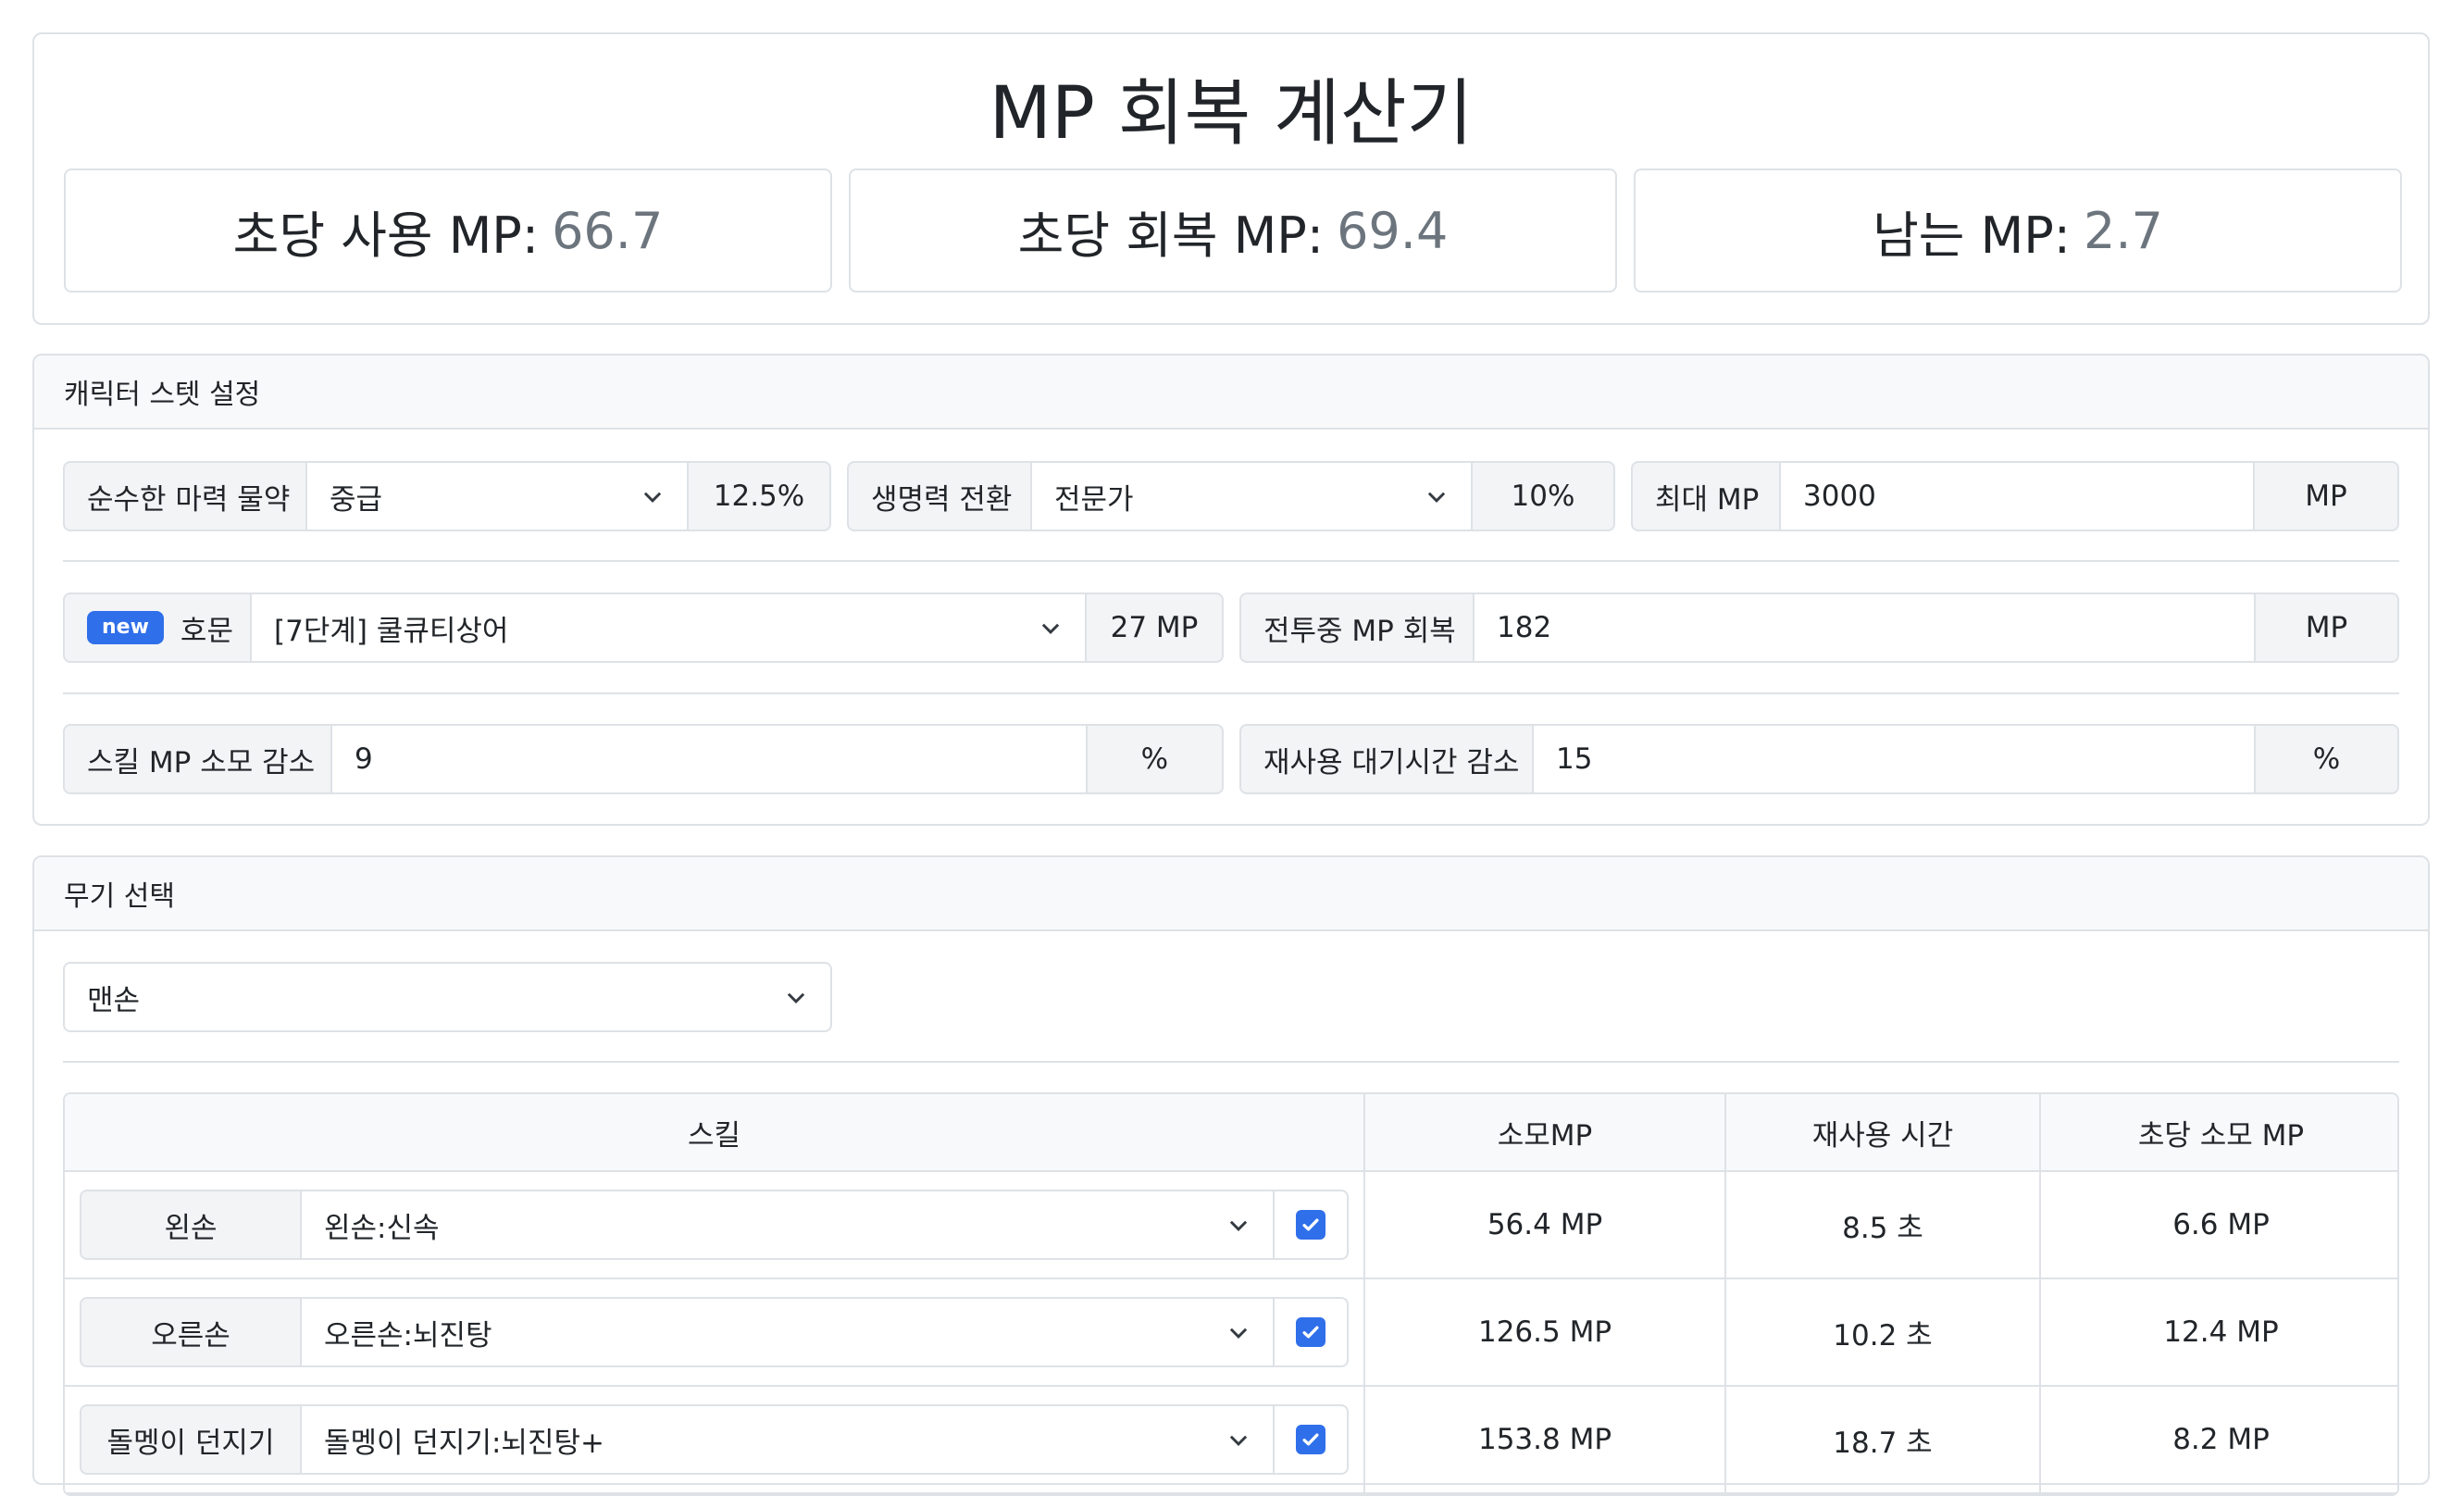 The image size is (2464, 1496). What do you see at coordinates (2326, 628) in the screenshot?
I see `combat-mp-unit: MP` at bounding box center [2326, 628].